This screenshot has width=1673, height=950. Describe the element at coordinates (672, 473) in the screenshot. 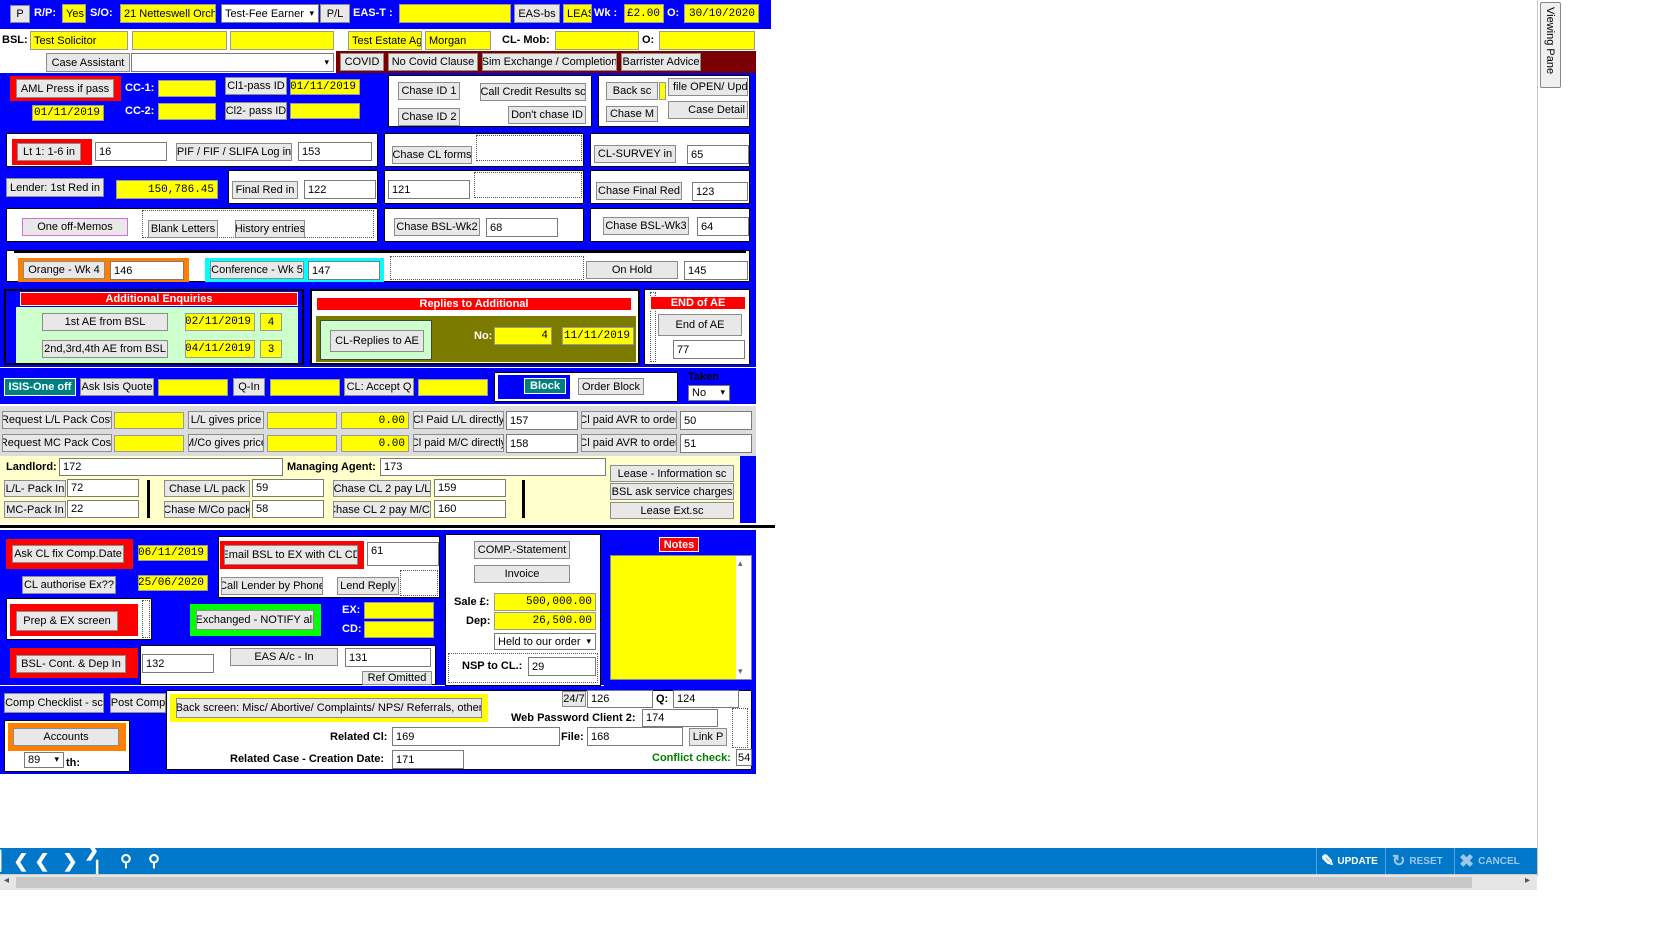

I see `lease-info-button: Lease - Information sc` at that location.